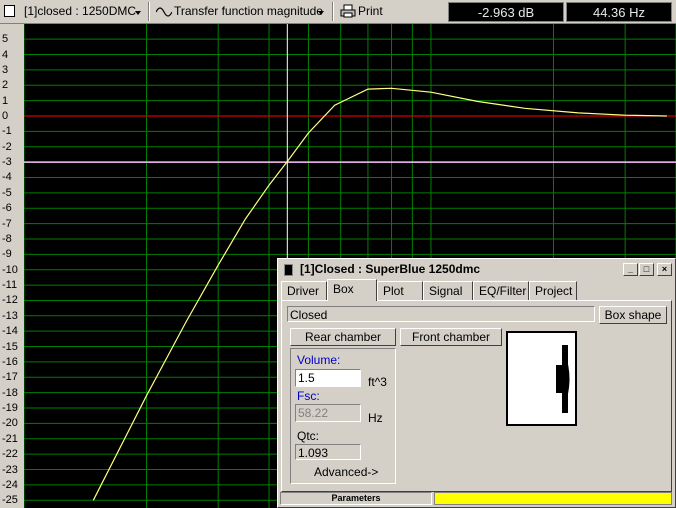 This screenshot has height=508, width=676. Describe the element at coordinates (10, 315) in the screenshot. I see `y-tick-label: -13` at that location.